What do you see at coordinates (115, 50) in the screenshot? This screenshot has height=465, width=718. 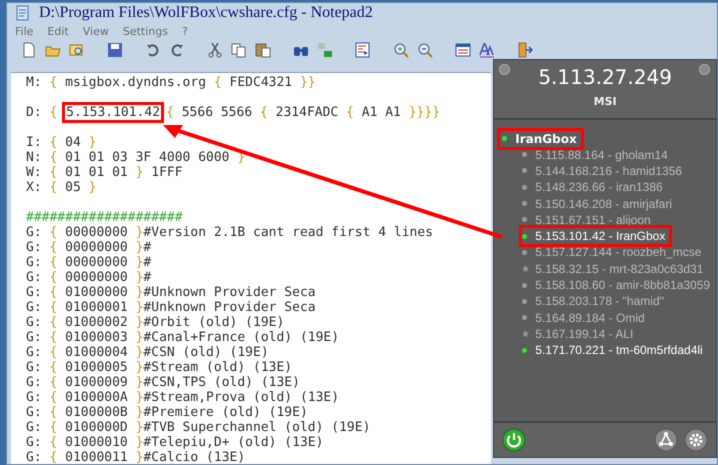 I see `save-icon` at bounding box center [115, 50].